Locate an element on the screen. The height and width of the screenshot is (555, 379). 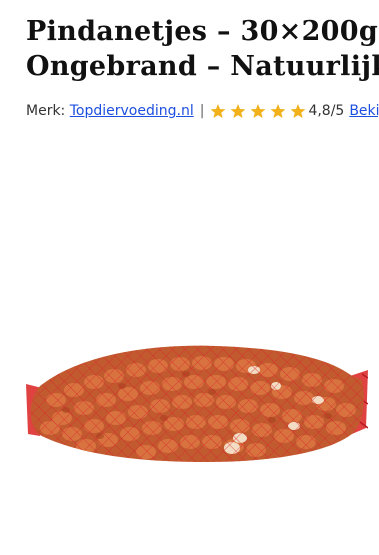
rating-stars is located at coordinates (258, 111).